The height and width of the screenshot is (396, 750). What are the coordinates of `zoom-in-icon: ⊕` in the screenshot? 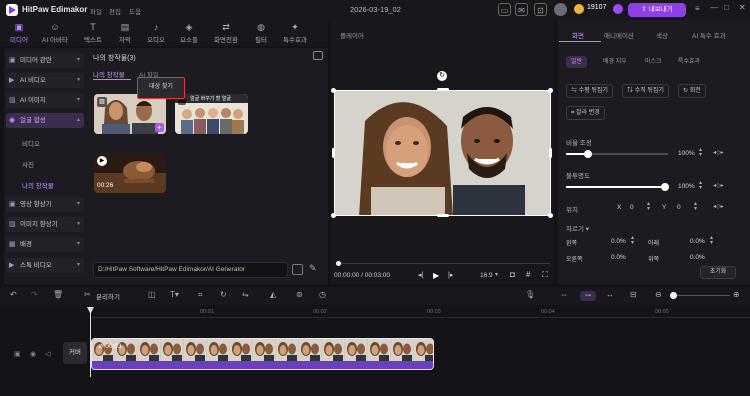 It's located at (736, 294).